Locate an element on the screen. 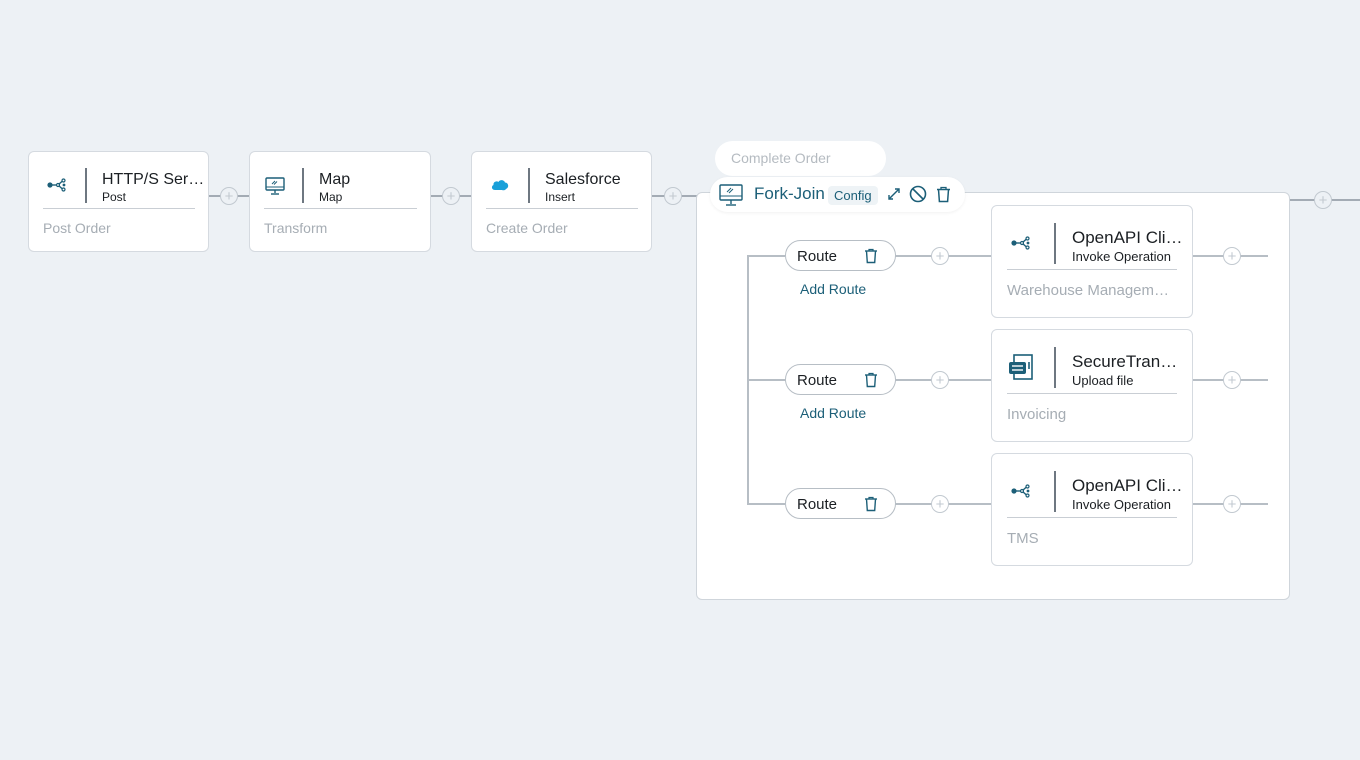 This screenshot has width=1360, height=760. route-target-card: SecureTran… Upload file Invoicing is located at coordinates (1092, 385).